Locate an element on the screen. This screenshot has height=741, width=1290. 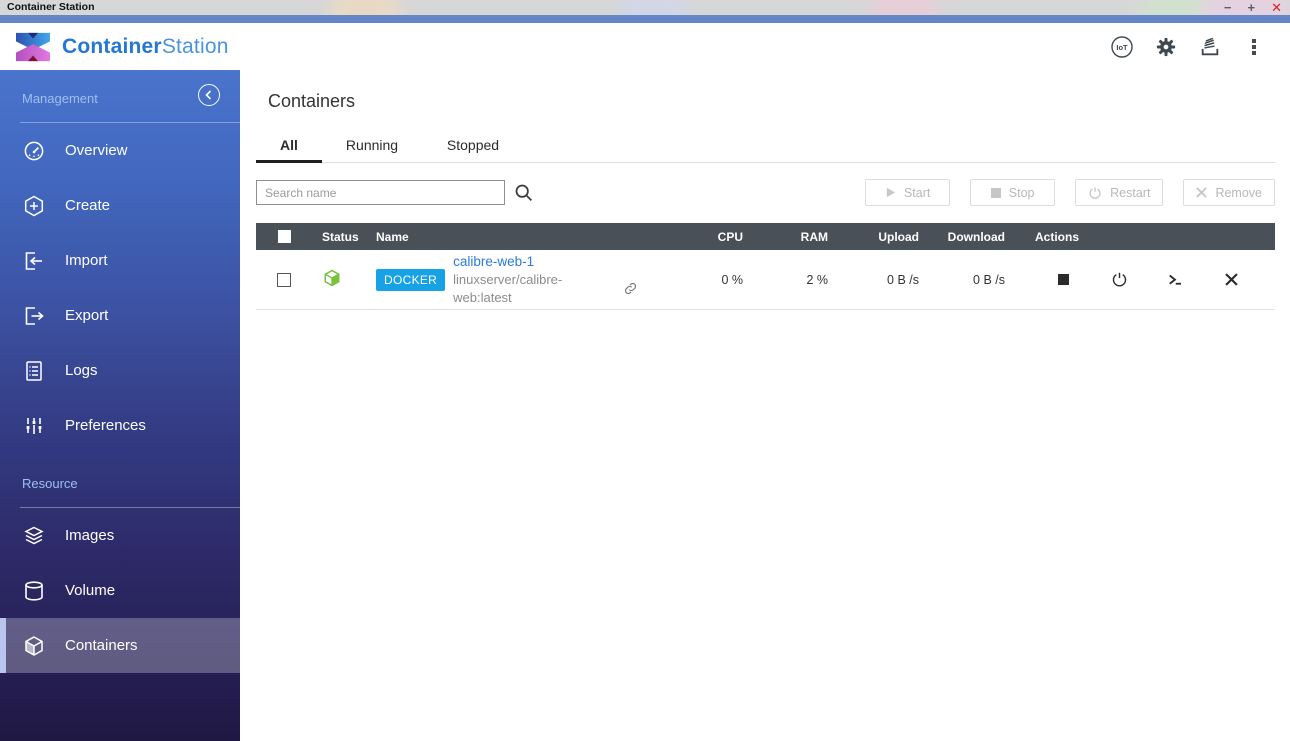
events-icon is located at coordinates (1210, 47).